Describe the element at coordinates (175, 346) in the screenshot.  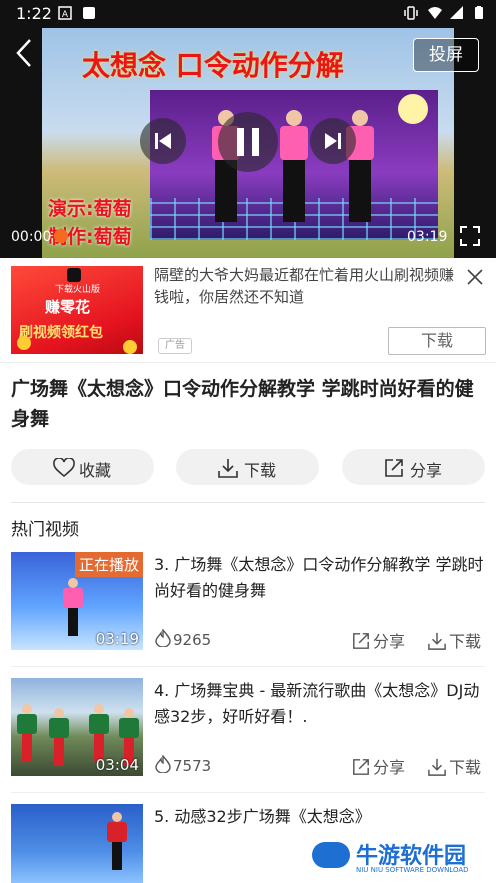
I see `ad-label: 广告` at that location.